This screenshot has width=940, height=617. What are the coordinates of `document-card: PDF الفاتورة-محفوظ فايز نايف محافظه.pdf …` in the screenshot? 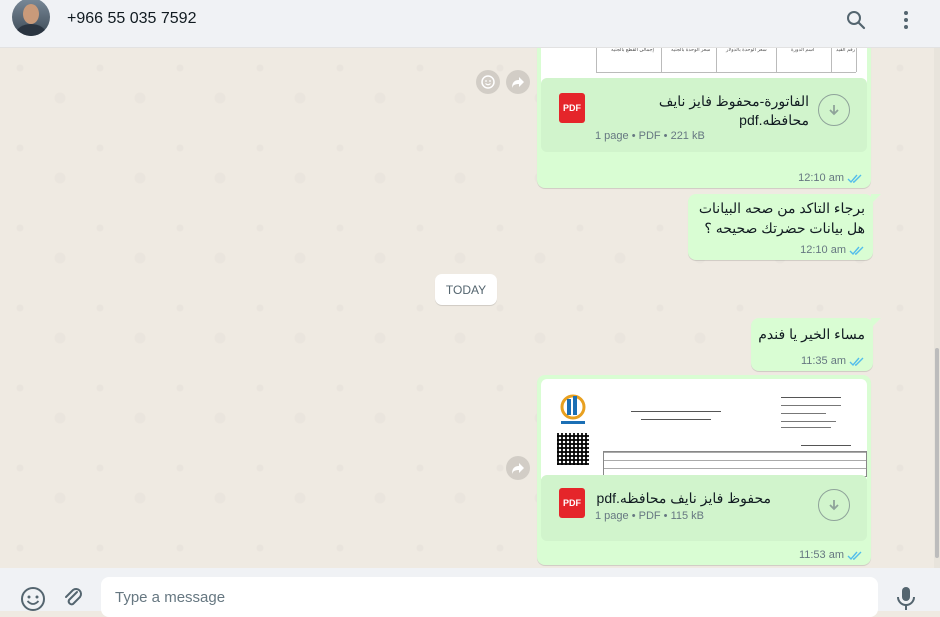 It's located at (704, 115).